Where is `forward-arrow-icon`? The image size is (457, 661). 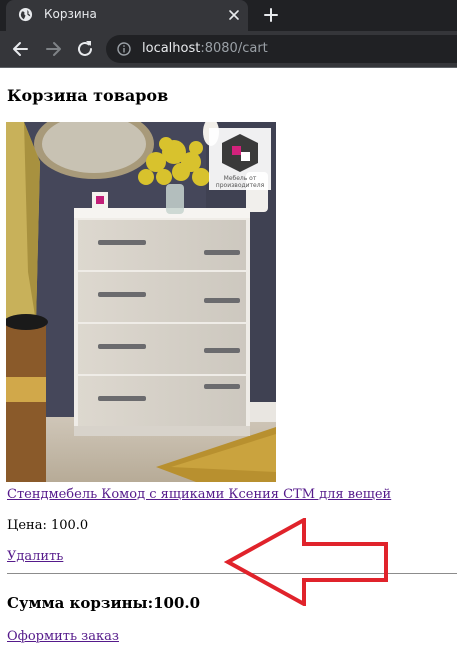 forward-arrow-icon is located at coordinates (53, 49).